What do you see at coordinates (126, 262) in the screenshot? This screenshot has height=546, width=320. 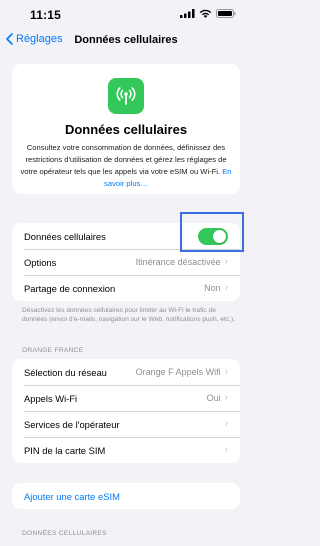 I see `options-row: Options Itinérance désactivée ›` at bounding box center [126, 262].